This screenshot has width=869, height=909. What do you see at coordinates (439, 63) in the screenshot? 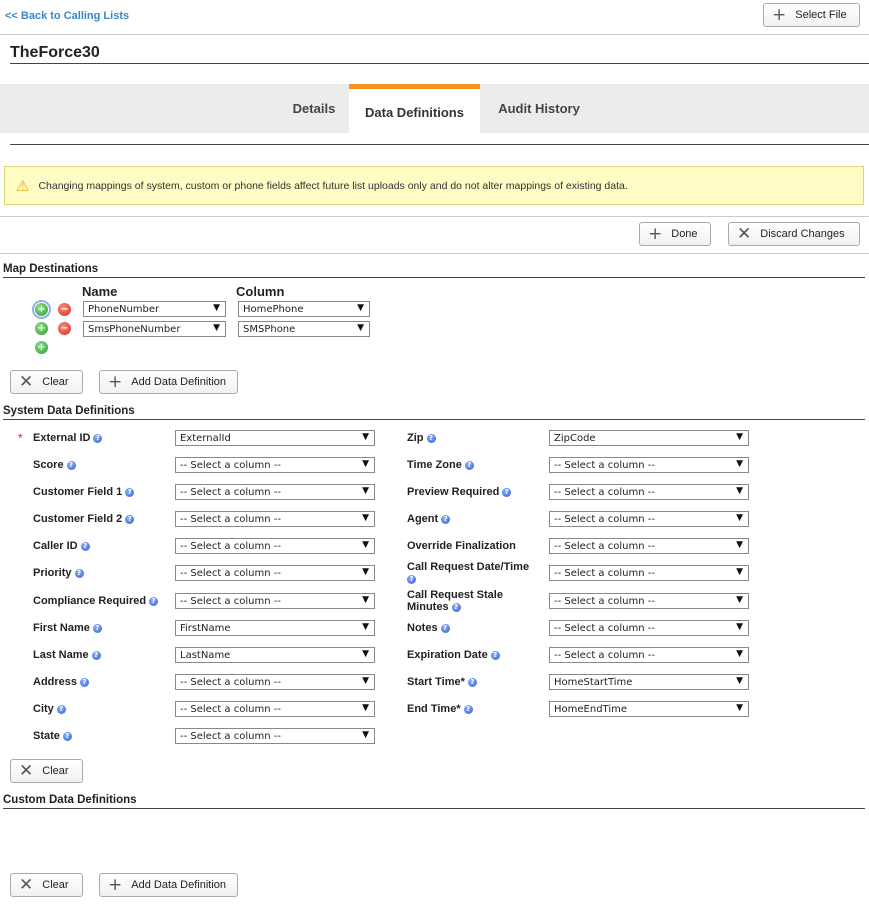
I see `title-underline` at bounding box center [439, 63].